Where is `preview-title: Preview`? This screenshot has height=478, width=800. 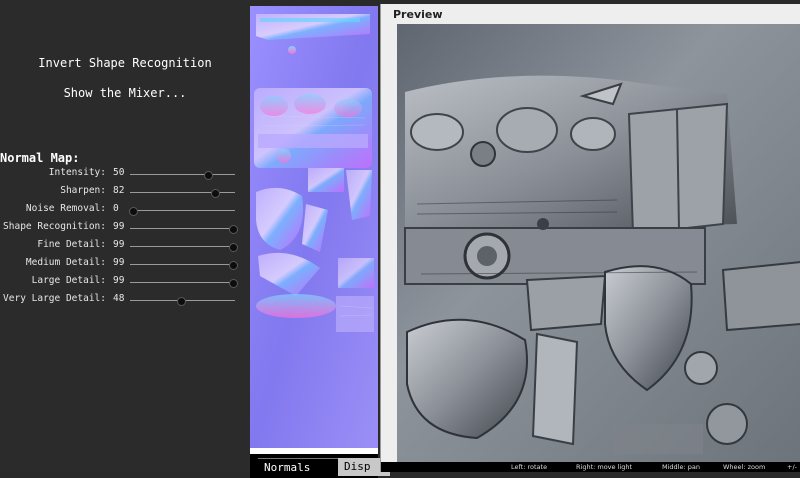 preview-title: Preview is located at coordinates (418, 14).